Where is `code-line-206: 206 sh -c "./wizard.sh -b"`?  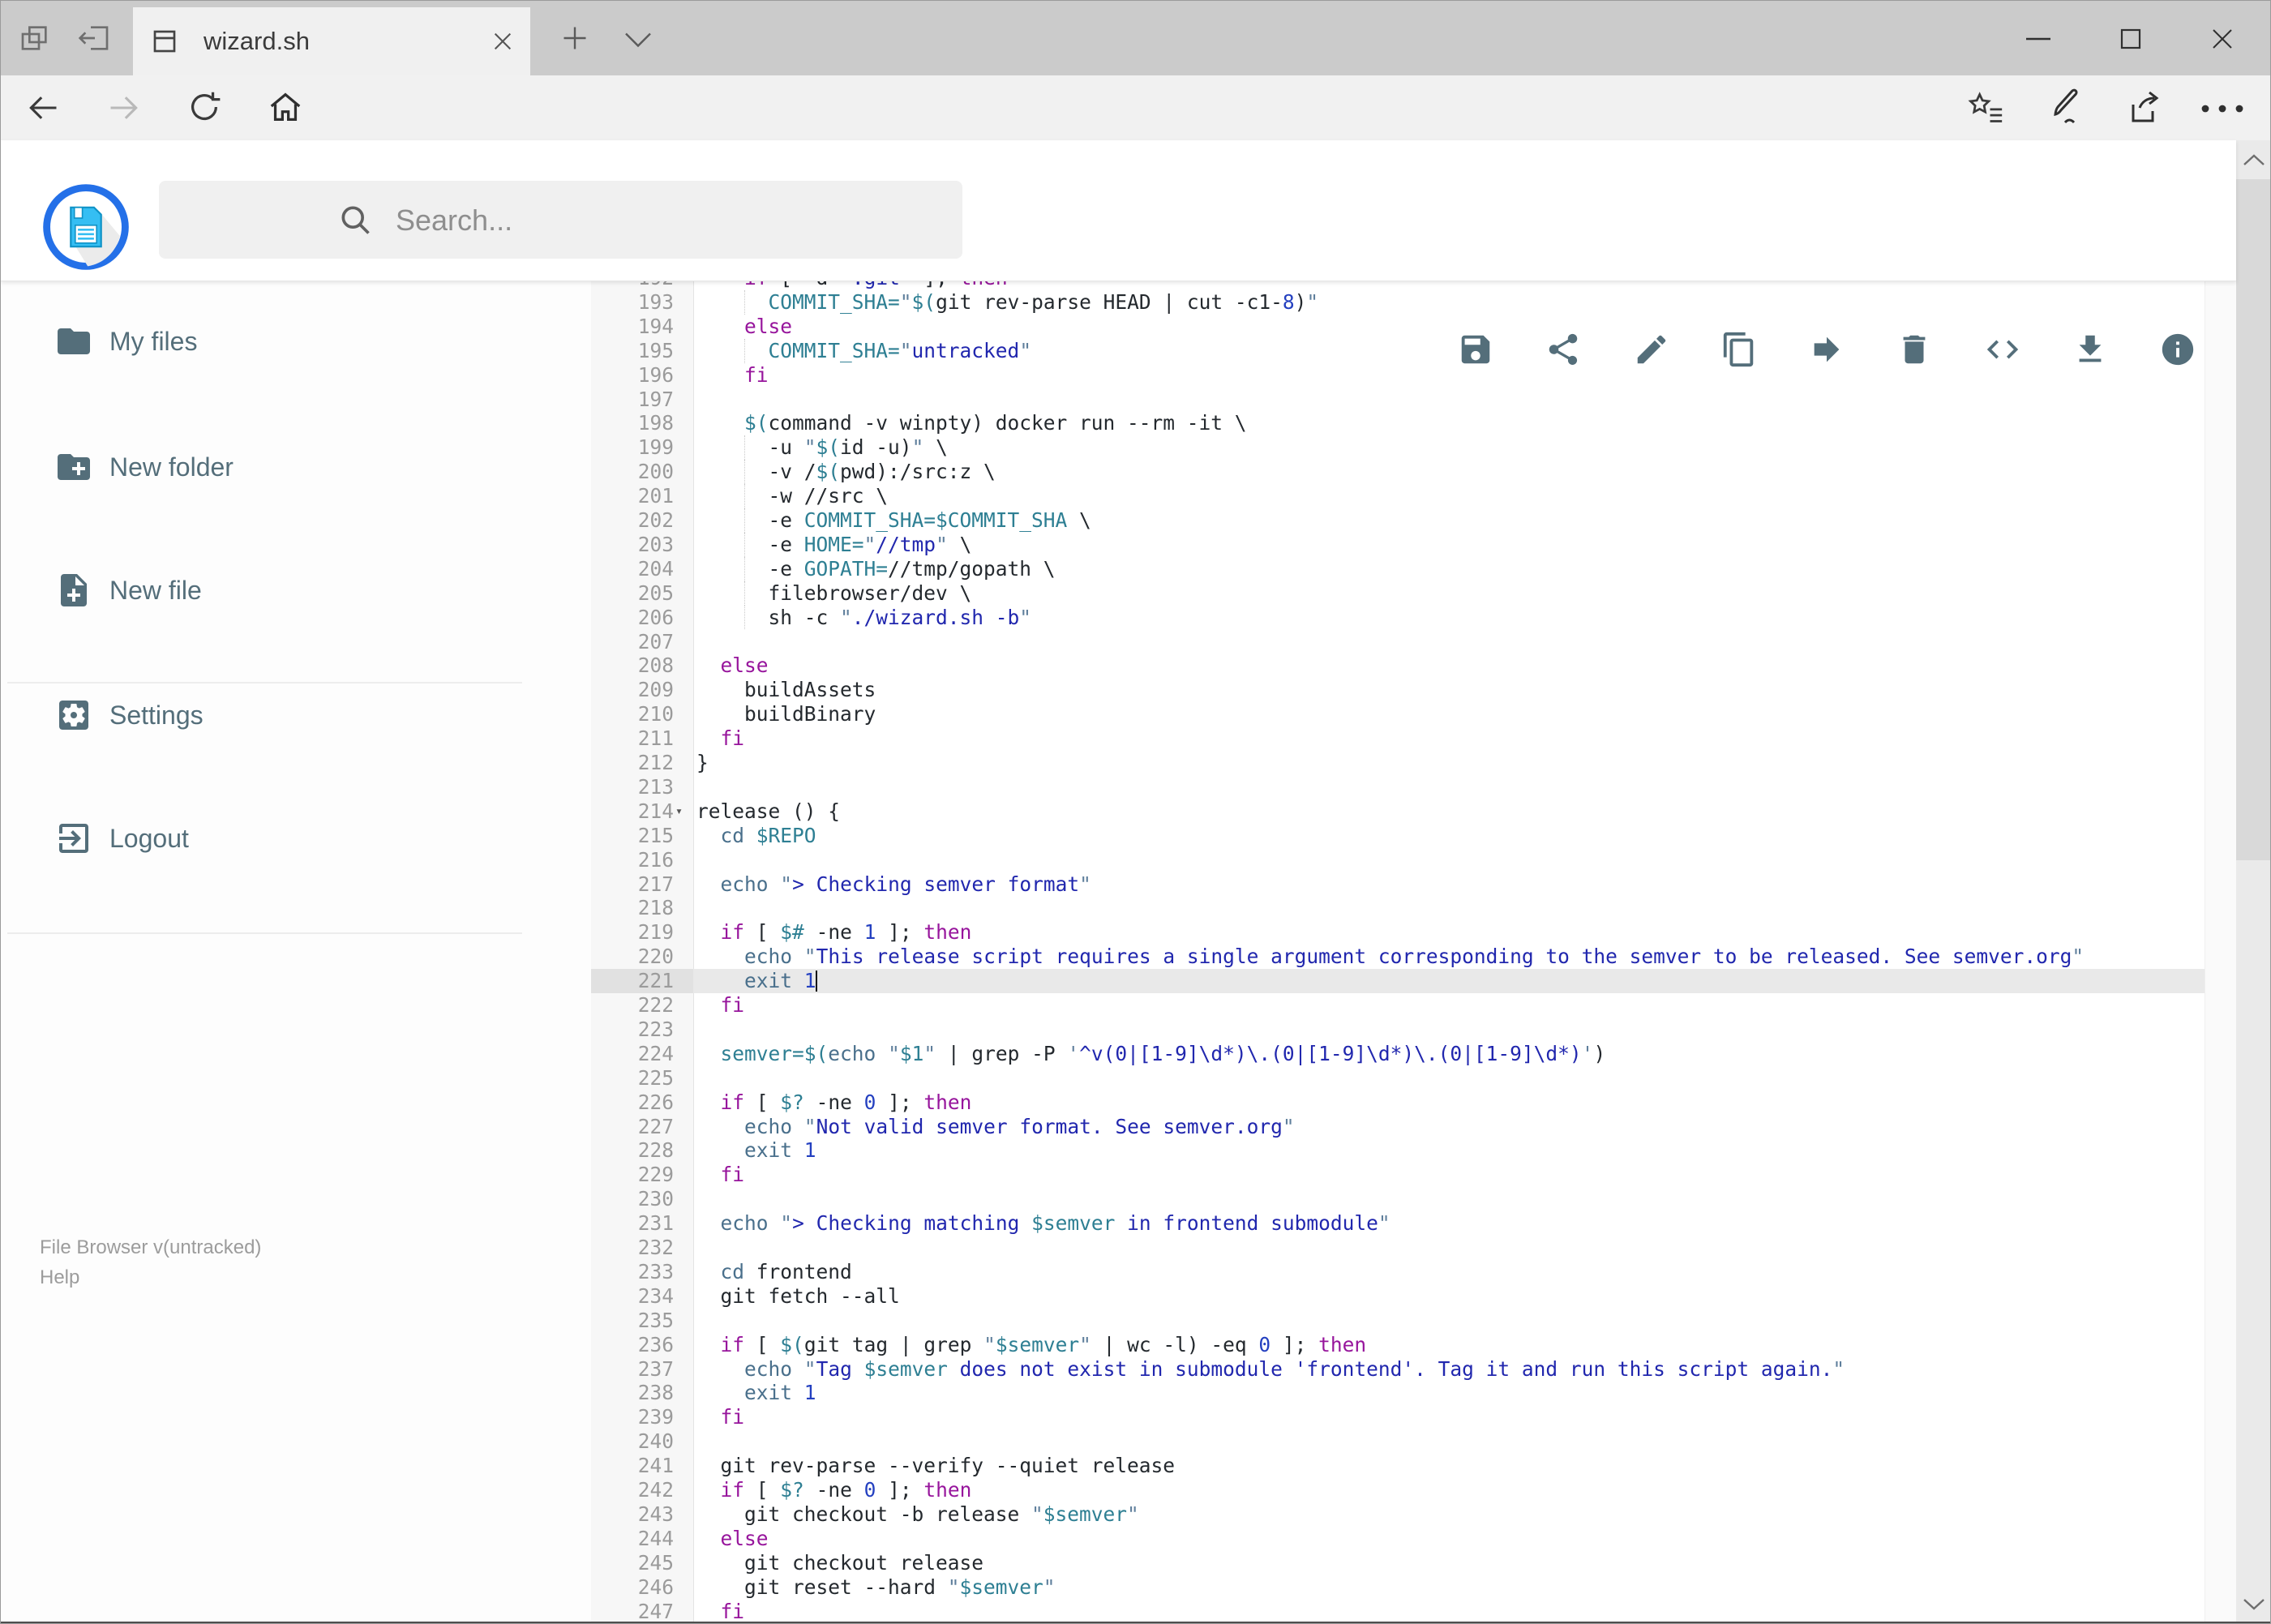
code-line-206: 206 sh -c "./wizard.sh -b" is located at coordinates (1398, 618).